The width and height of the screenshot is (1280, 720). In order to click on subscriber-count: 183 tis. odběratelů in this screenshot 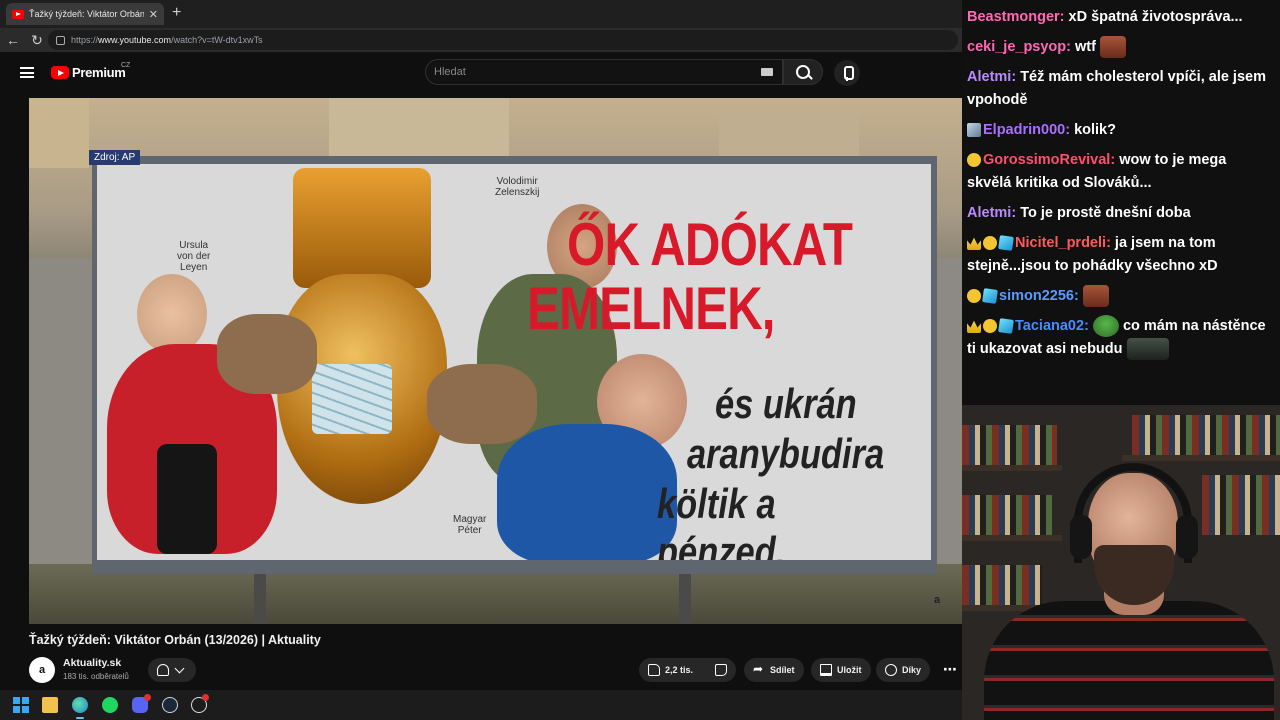, I will do `click(96, 676)`.